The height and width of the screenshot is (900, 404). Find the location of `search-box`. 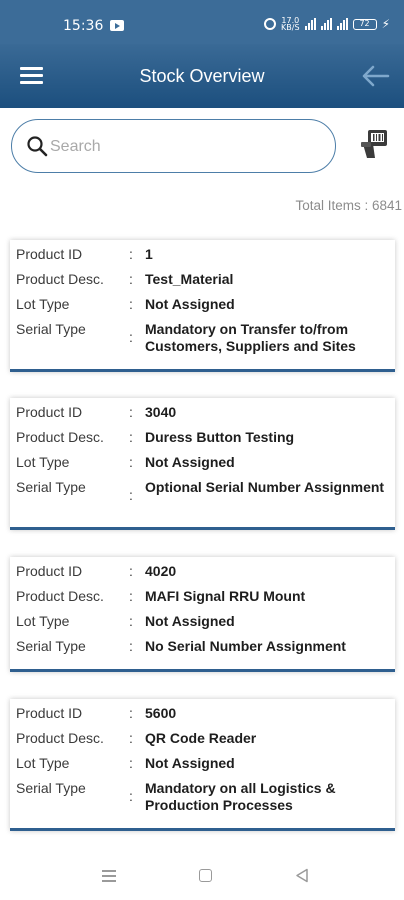

search-box is located at coordinates (173, 146).